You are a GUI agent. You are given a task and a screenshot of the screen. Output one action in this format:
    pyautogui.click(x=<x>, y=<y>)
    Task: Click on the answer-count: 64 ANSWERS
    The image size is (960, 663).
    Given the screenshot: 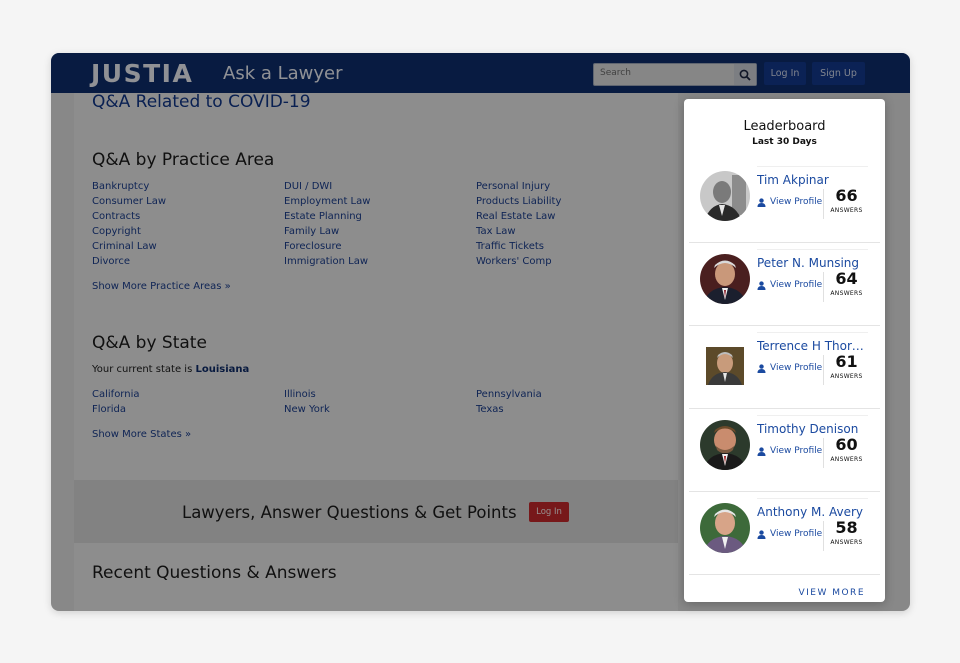 What is the action you would take?
    pyautogui.click(x=846, y=285)
    